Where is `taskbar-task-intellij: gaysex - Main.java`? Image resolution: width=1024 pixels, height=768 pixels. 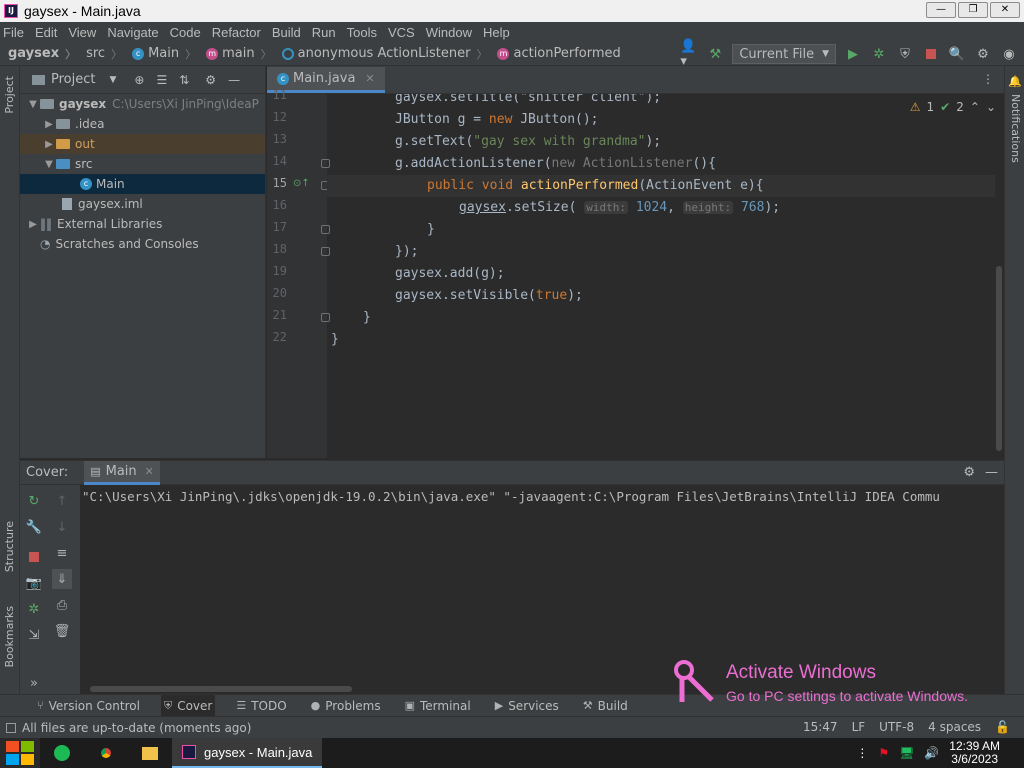 taskbar-task-intellij: gaysex - Main.java is located at coordinates (247, 753).